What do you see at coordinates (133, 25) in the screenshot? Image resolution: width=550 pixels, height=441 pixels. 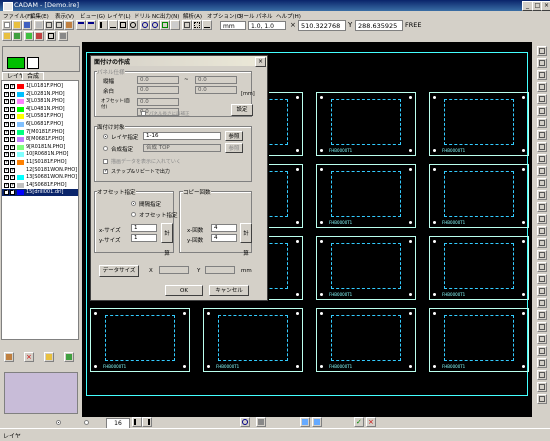 I see `circle-icon` at bounding box center [133, 25].